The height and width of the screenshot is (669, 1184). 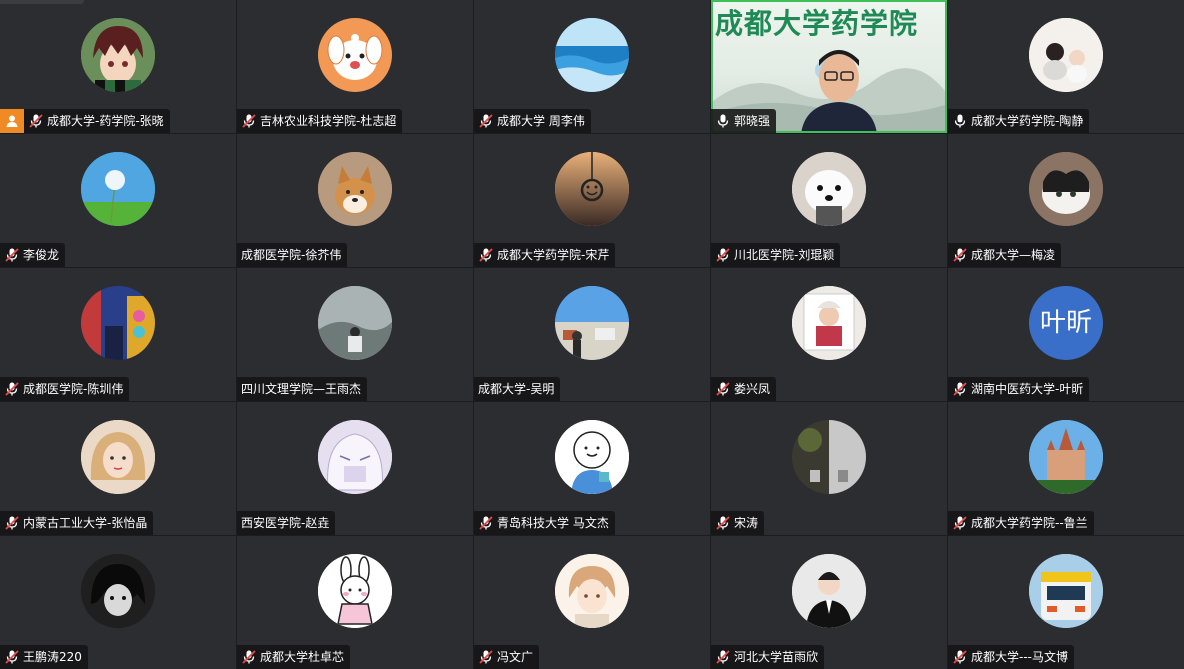 What do you see at coordinates (752, 389) in the screenshot?
I see `participant-name: 娄兴凤` at bounding box center [752, 389].